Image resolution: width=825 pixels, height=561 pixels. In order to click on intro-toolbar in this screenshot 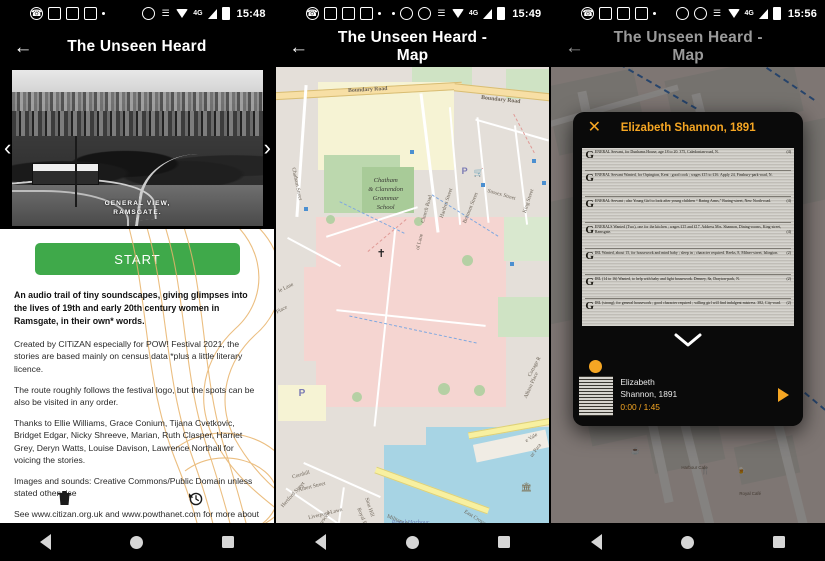, I will do `click(137, 501)`.